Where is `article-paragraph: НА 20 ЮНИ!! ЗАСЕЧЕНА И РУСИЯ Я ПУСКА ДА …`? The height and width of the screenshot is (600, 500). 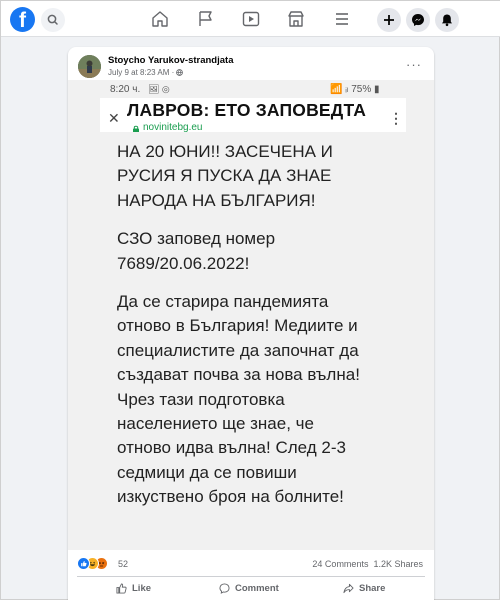
article-paragraph: НА 20 ЮНИ!! ЗАСЕЧЕНА И РУСИЯ Я ПУСКА ДА … is located at coordinates (225, 176).